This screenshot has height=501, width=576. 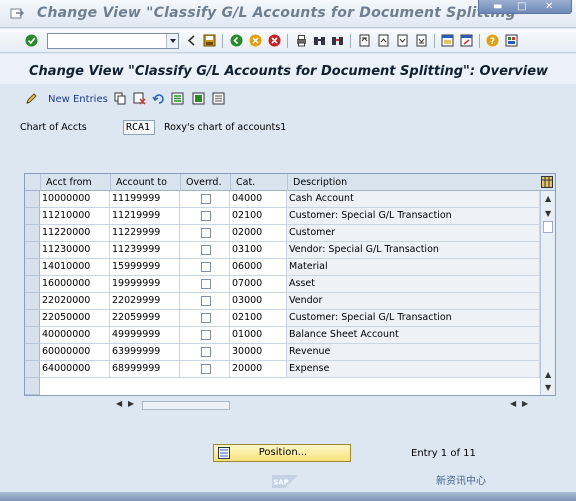 What do you see at coordinates (177, 98) in the screenshot?
I see `select-all-icon` at bounding box center [177, 98].